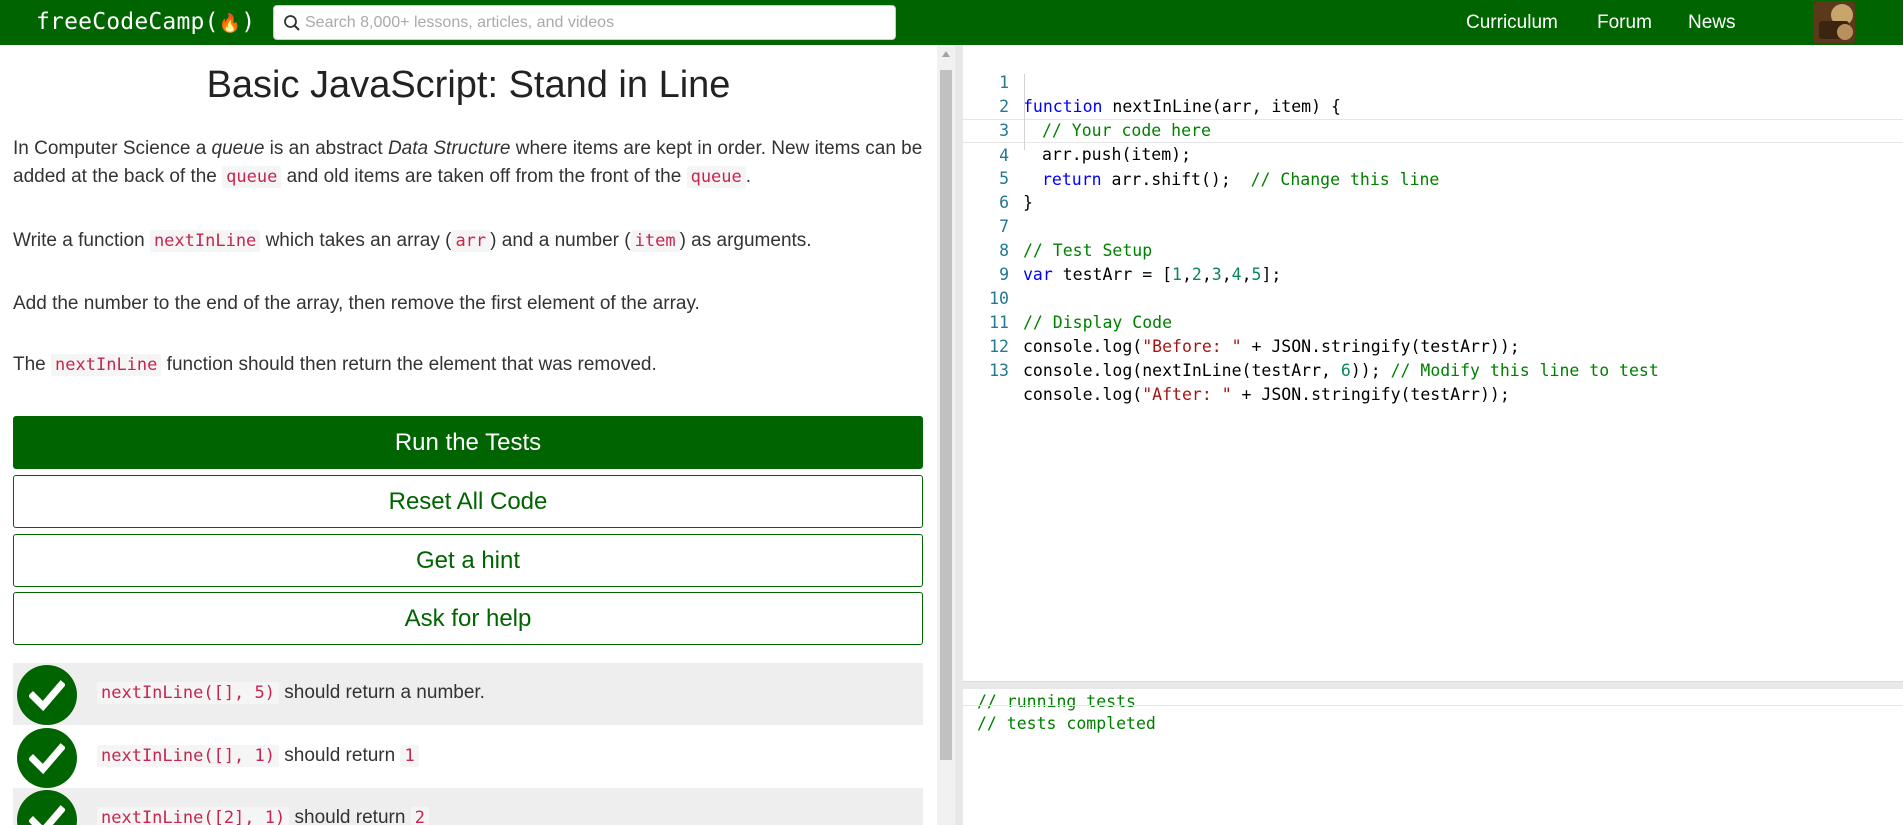 The image size is (1903, 825). Describe the element at coordinates (1433, 105) in the screenshot. I see `code-line: 2 // Your code here` at that location.